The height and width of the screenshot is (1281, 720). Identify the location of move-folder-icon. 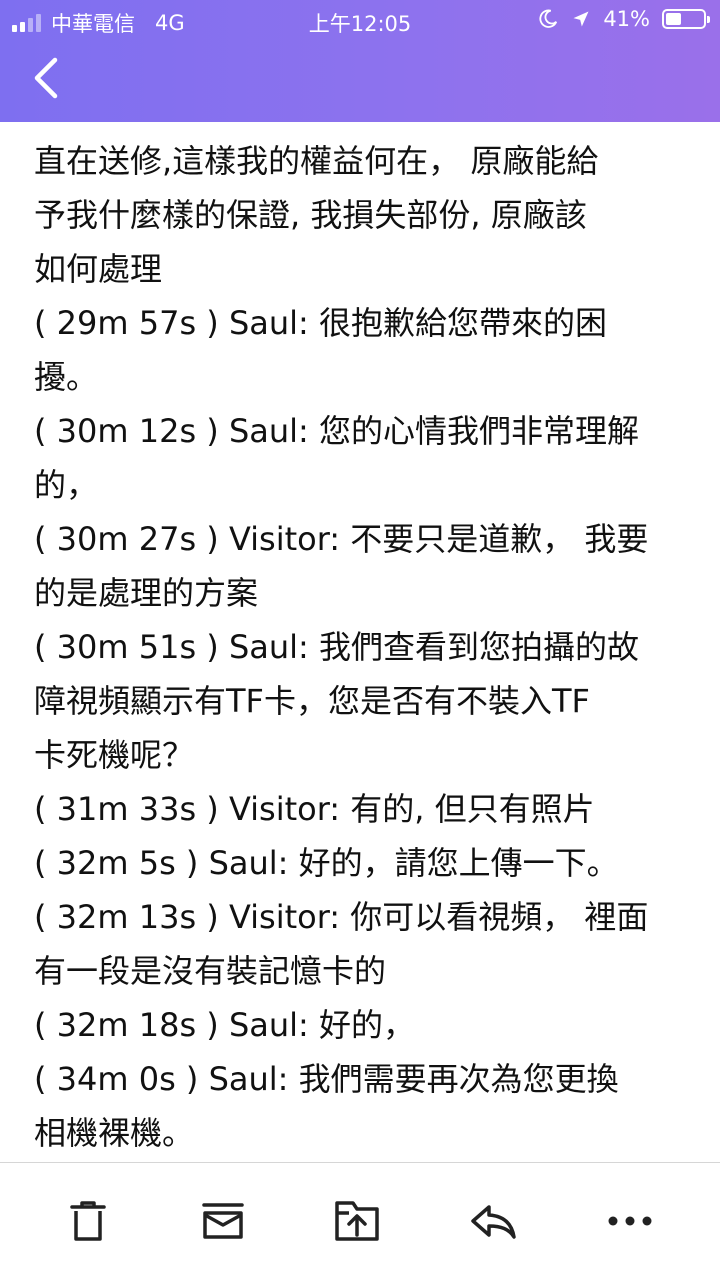
(357, 1221).